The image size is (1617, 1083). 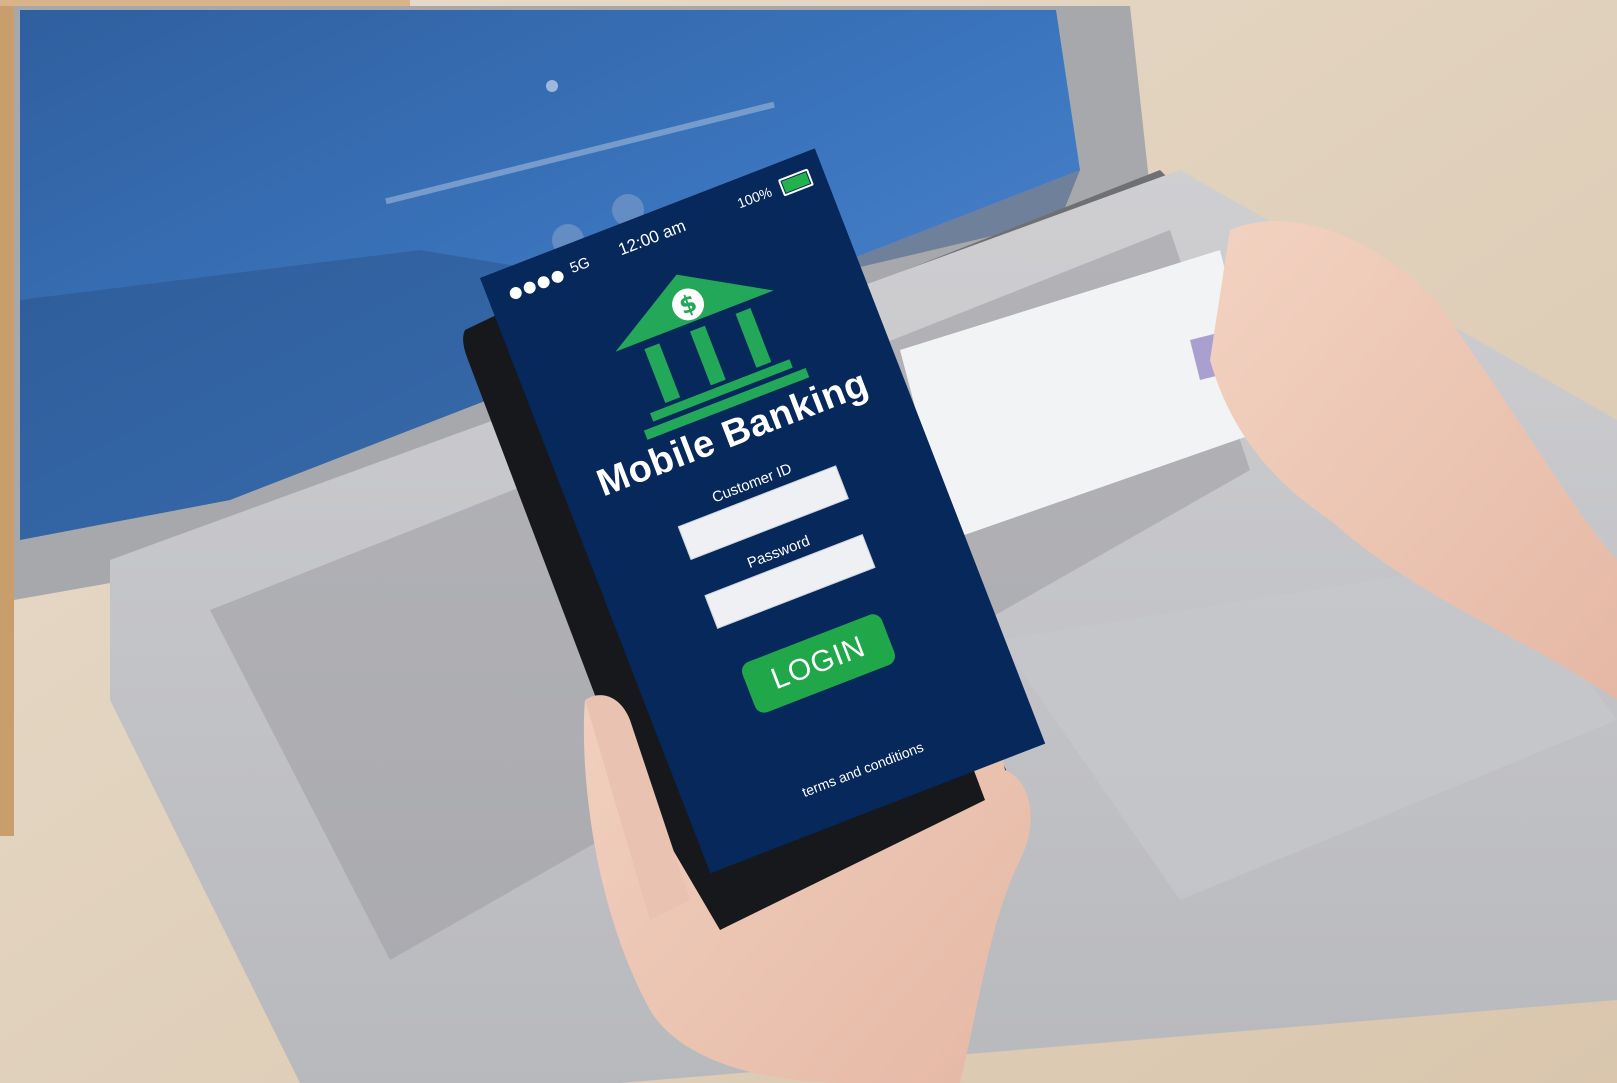 I want to click on login-button: LOGIN, so click(x=818, y=663).